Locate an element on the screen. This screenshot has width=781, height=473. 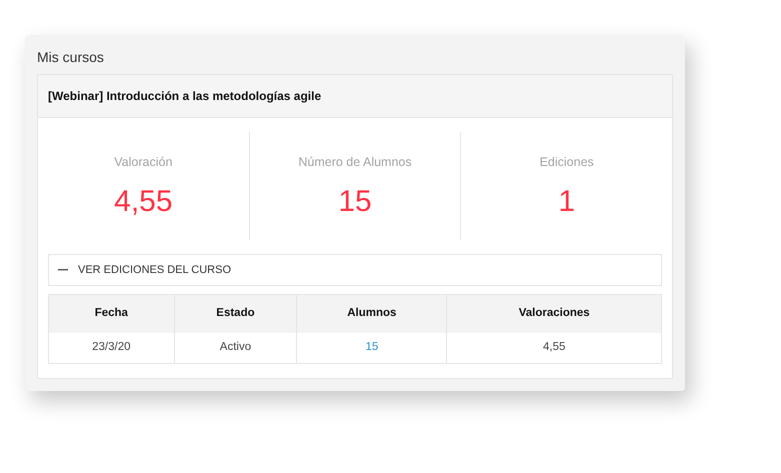
section-title: Mis cursos is located at coordinates (71, 57).